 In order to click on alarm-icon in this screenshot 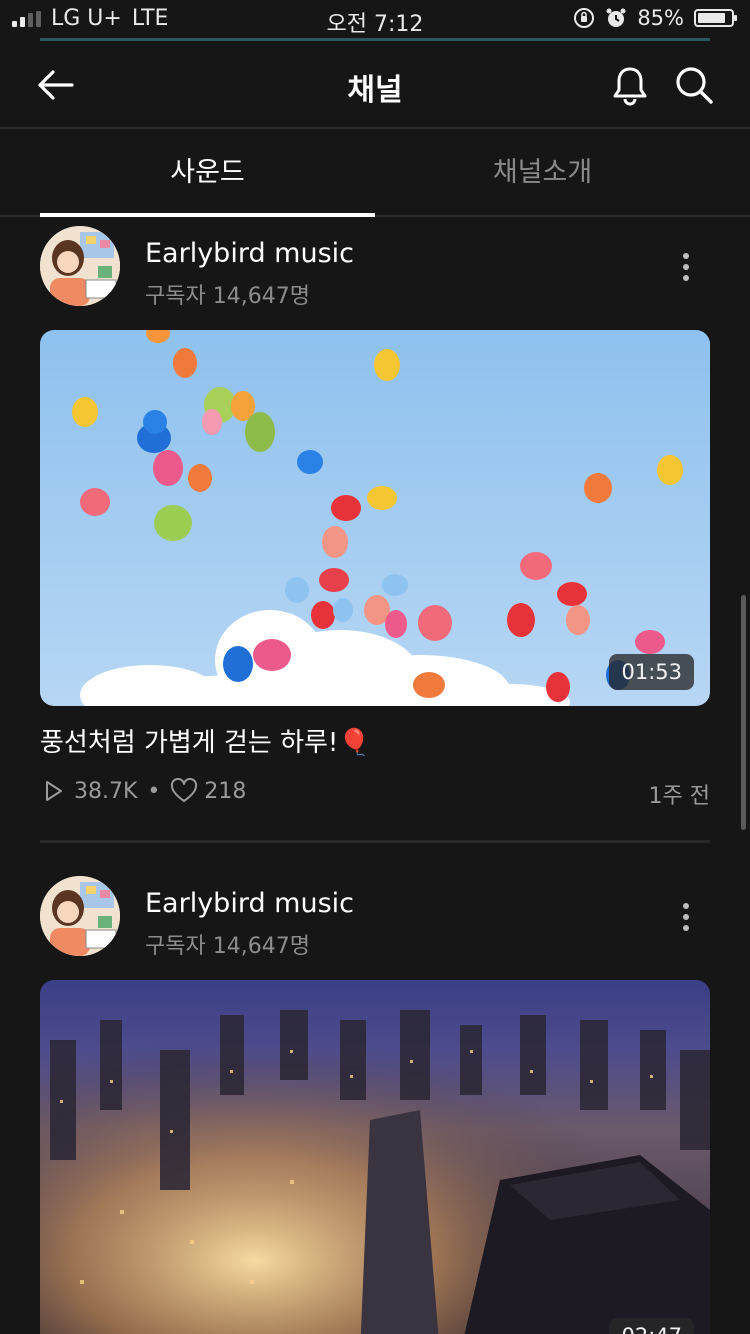, I will do `click(616, 17)`.